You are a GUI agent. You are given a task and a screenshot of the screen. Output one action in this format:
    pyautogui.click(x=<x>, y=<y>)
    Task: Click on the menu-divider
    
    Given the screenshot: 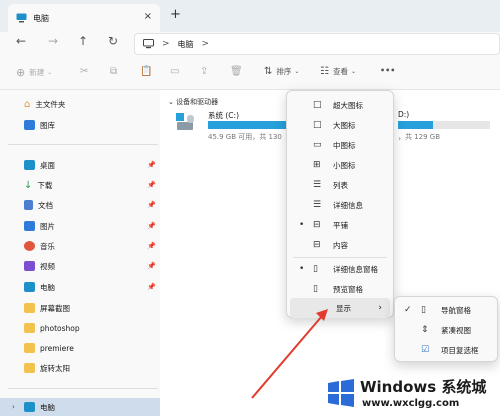 What is the action you would take?
    pyautogui.click(x=340, y=257)
    